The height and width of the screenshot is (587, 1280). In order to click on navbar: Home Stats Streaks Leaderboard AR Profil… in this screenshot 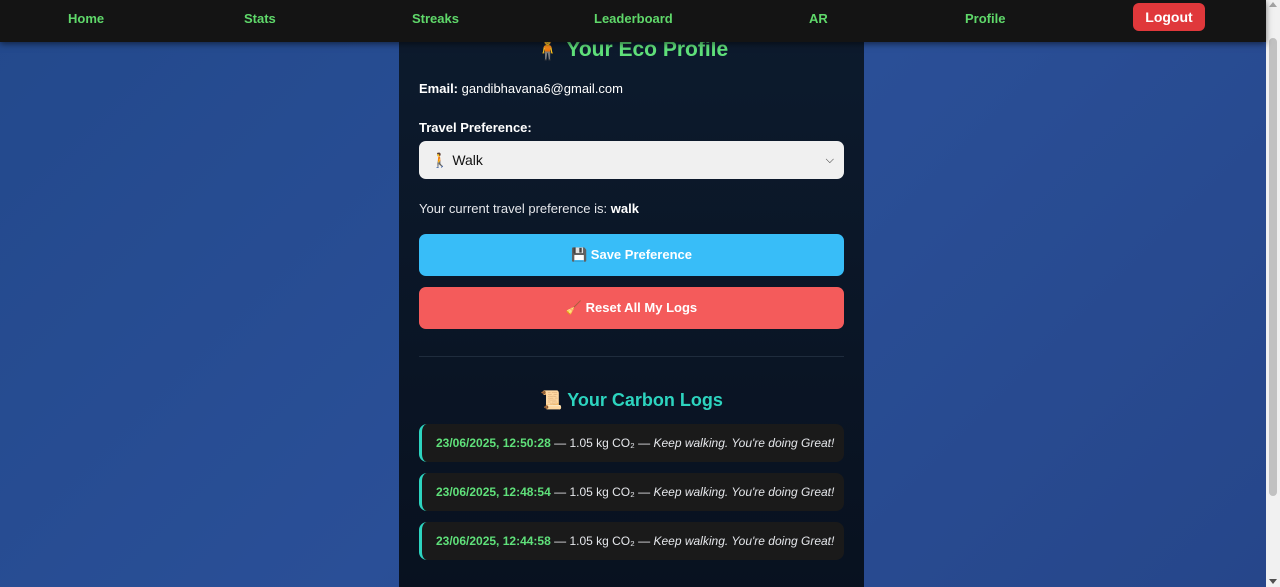, I will do `click(633, 21)`.